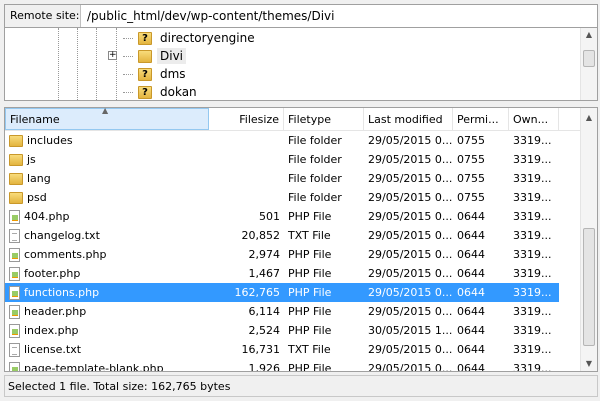 This screenshot has height=401, width=600. Describe the element at coordinates (324, 119) in the screenshot. I see `column-header-filetype: Filetype` at that location.